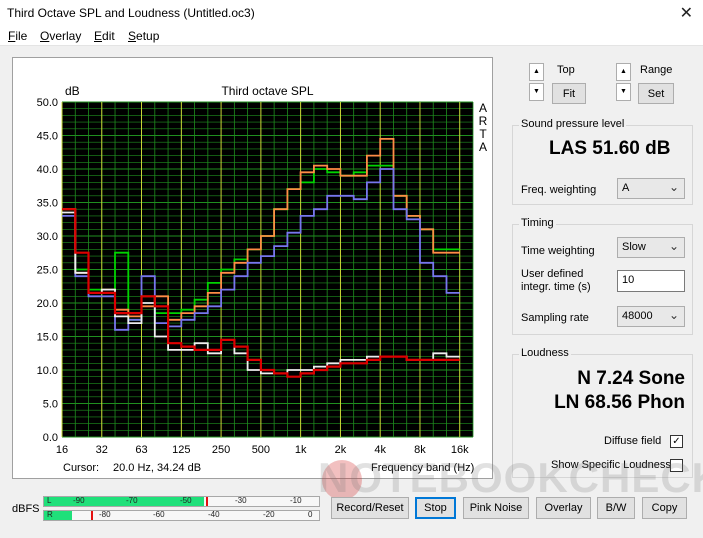 This screenshot has width=703, height=538. What do you see at coordinates (47, 338) in the screenshot?
I see `y-tick-label: 15.0` at bounding box center [47, 338].